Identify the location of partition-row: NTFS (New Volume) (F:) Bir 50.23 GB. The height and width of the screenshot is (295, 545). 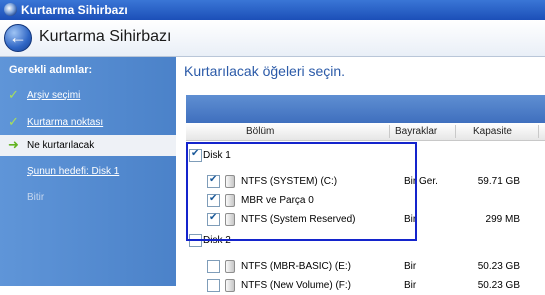
(365, 285).